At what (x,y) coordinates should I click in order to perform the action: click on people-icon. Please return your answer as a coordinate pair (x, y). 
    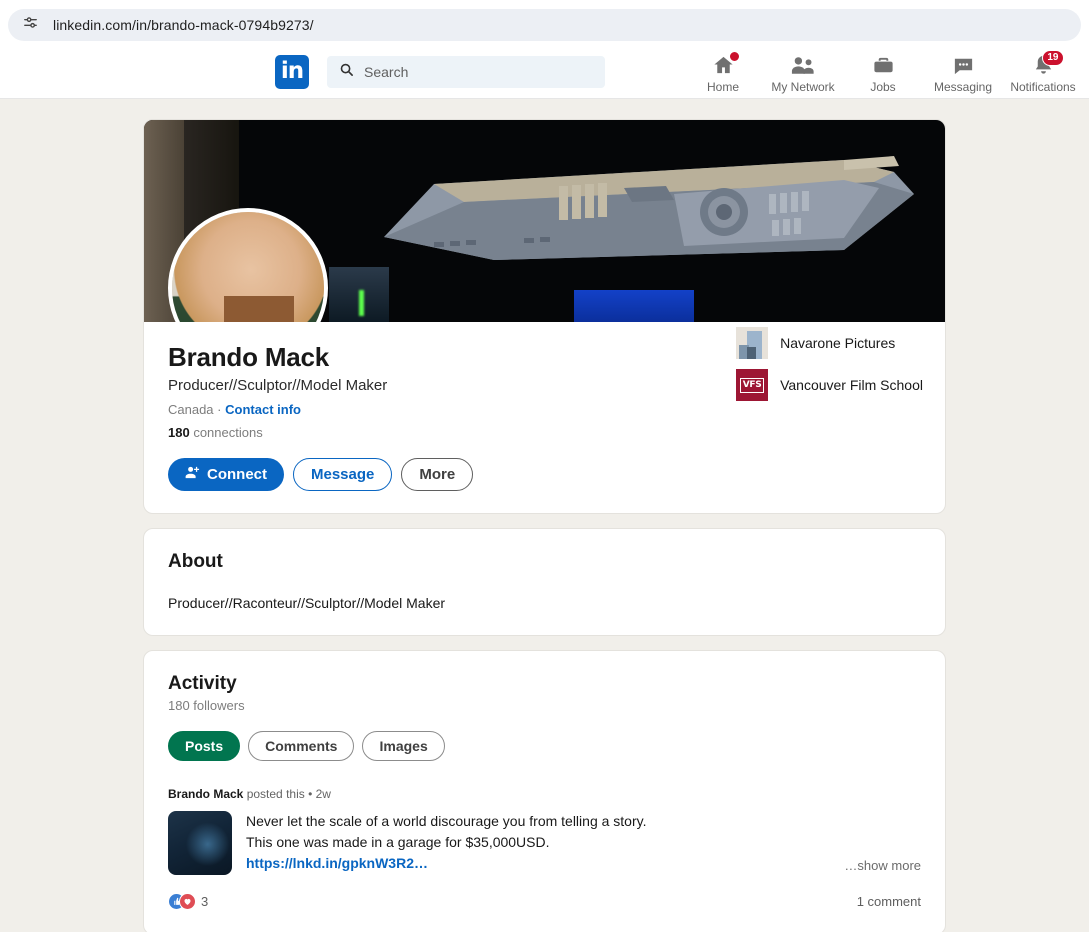
    Looking at the image, I should click on (803, 65).